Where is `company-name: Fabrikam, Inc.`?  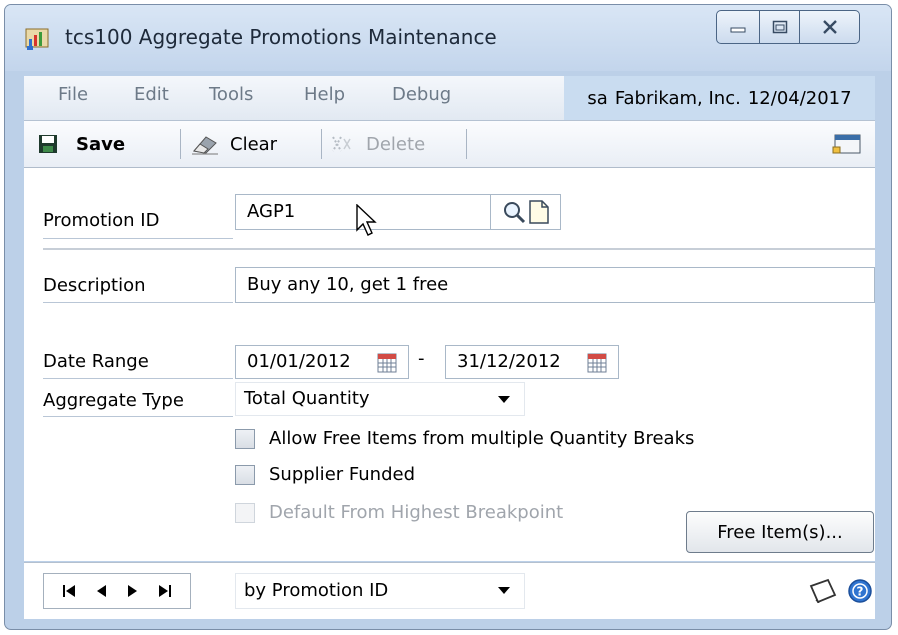
company-name: Fabrikam, Inc. is located at coordinates (677, 98).